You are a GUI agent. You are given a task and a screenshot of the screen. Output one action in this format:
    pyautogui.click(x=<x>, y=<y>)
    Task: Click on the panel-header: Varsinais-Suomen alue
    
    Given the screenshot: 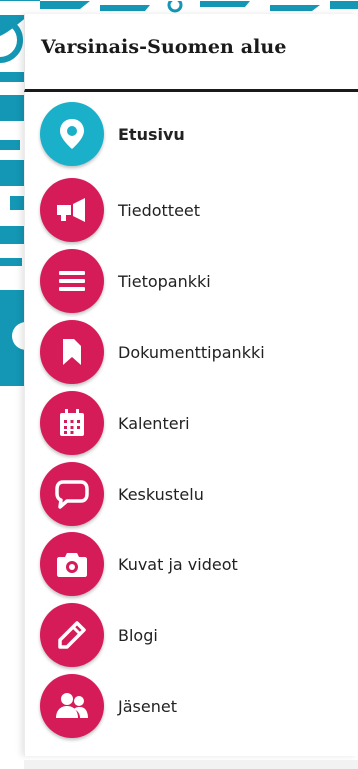 What is the action you would take?
    pyautogui.click(x=191, y=53)
    